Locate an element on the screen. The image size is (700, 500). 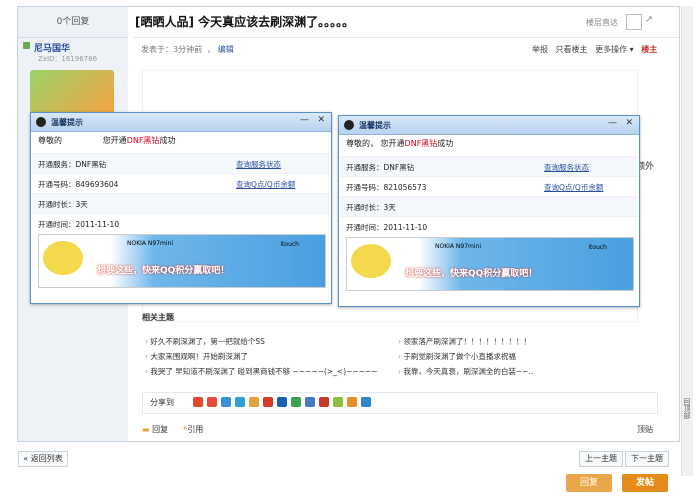
floor-go-arrow-icon: ➚ is located at coordinates (649, 19).